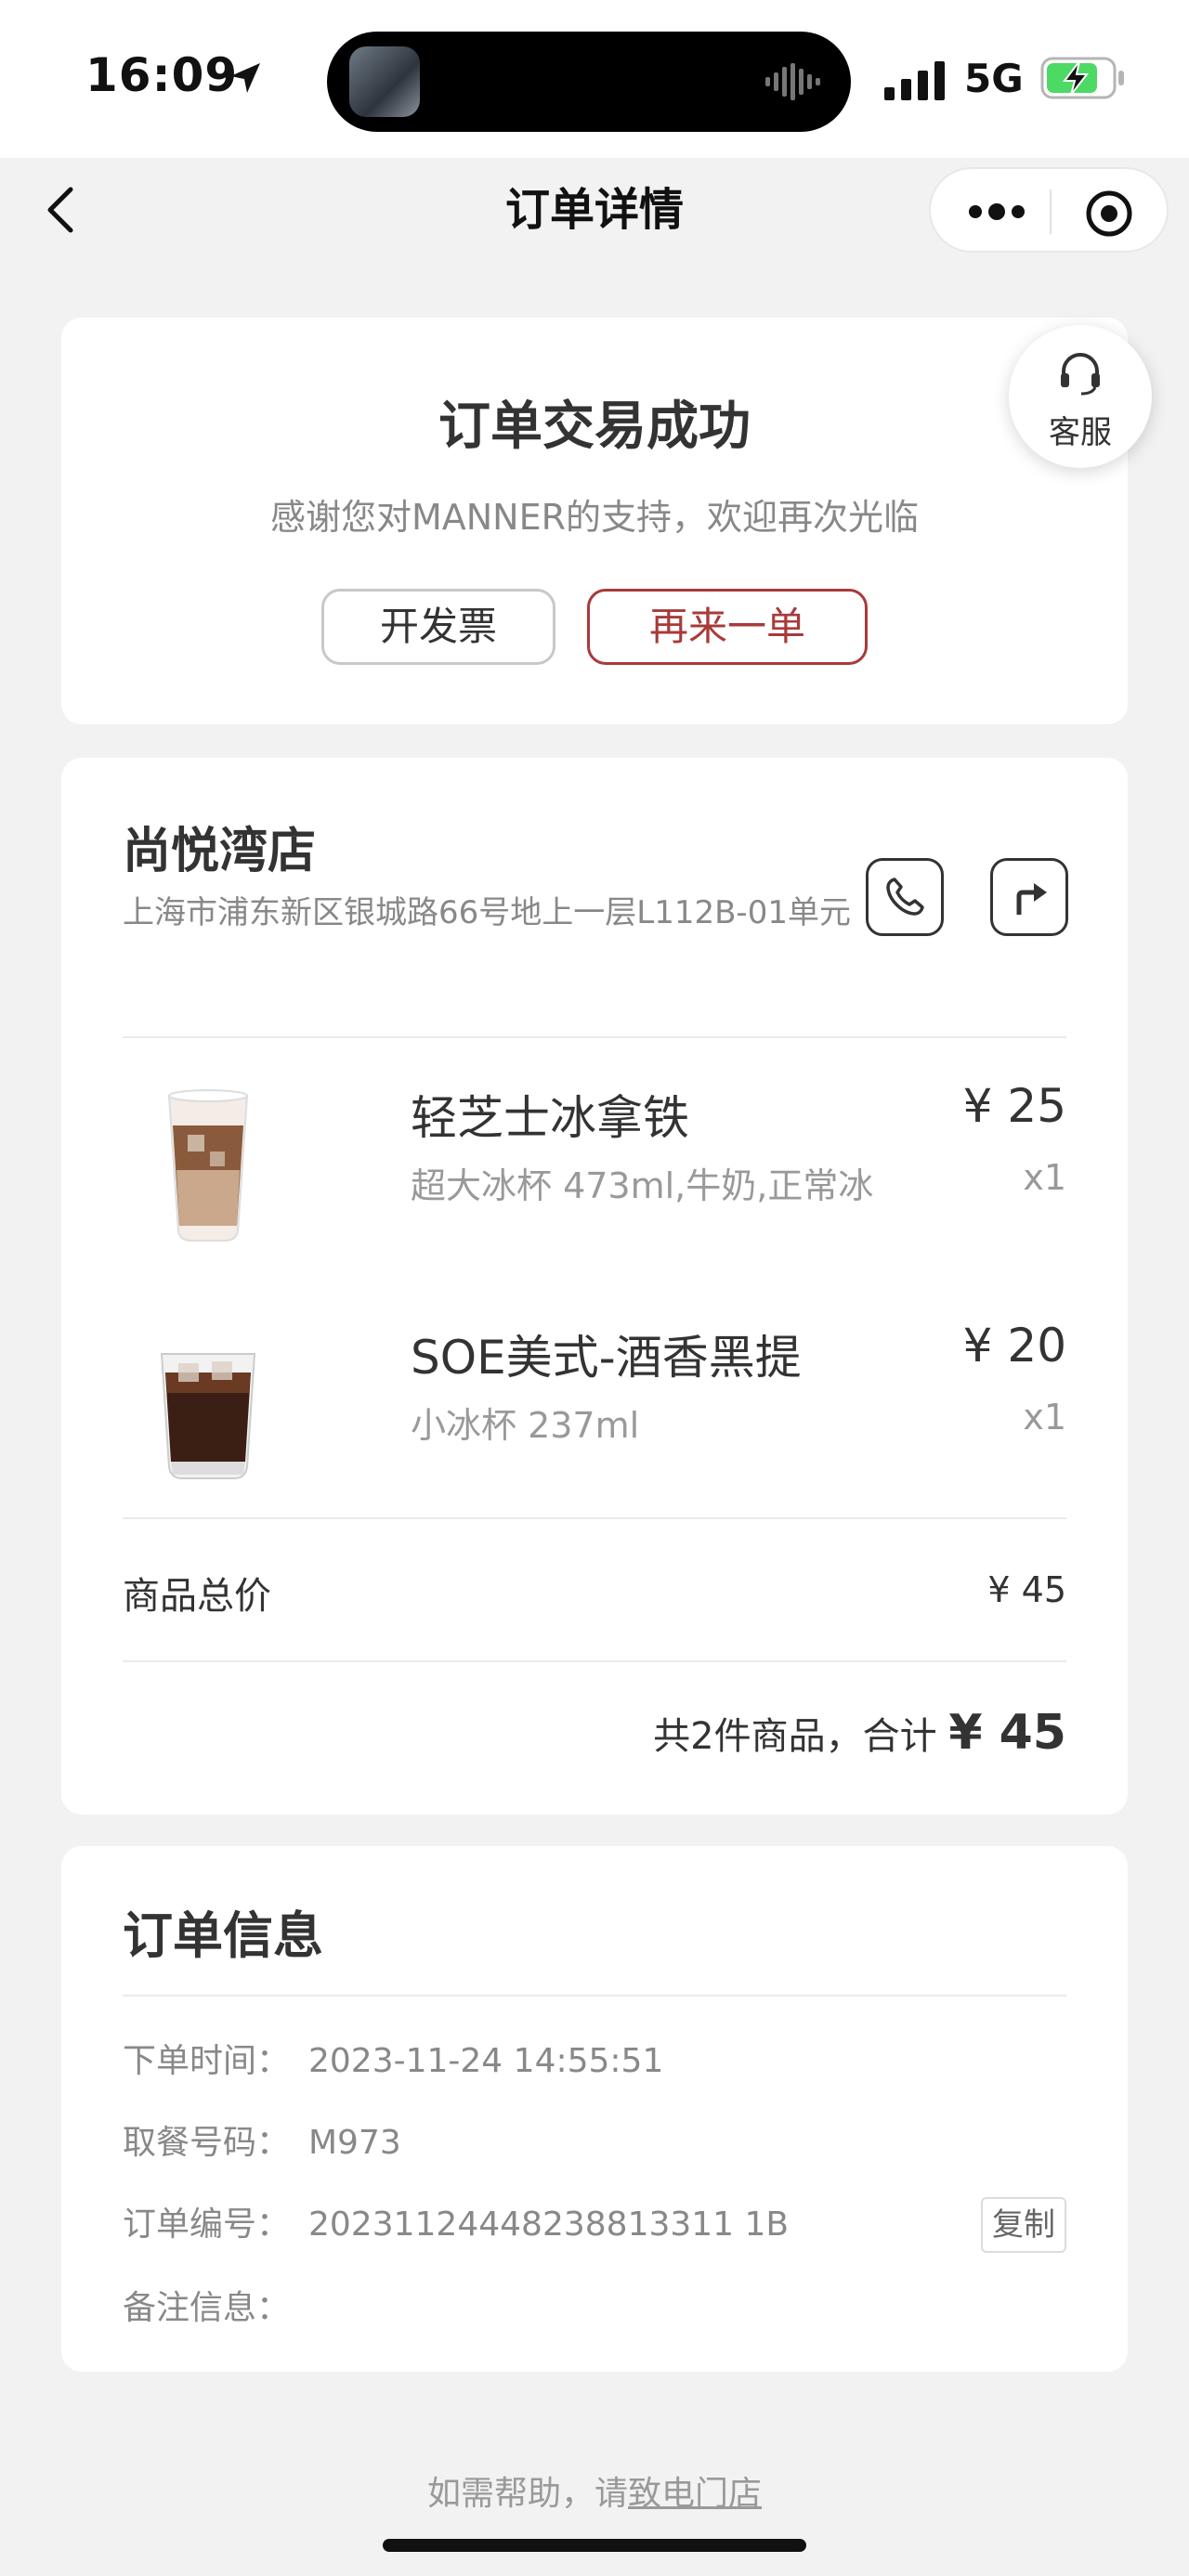 Image resolution: width=1189 pixels, height=2576 pixels. I want to click on navigate-button, so click(1029, 897).